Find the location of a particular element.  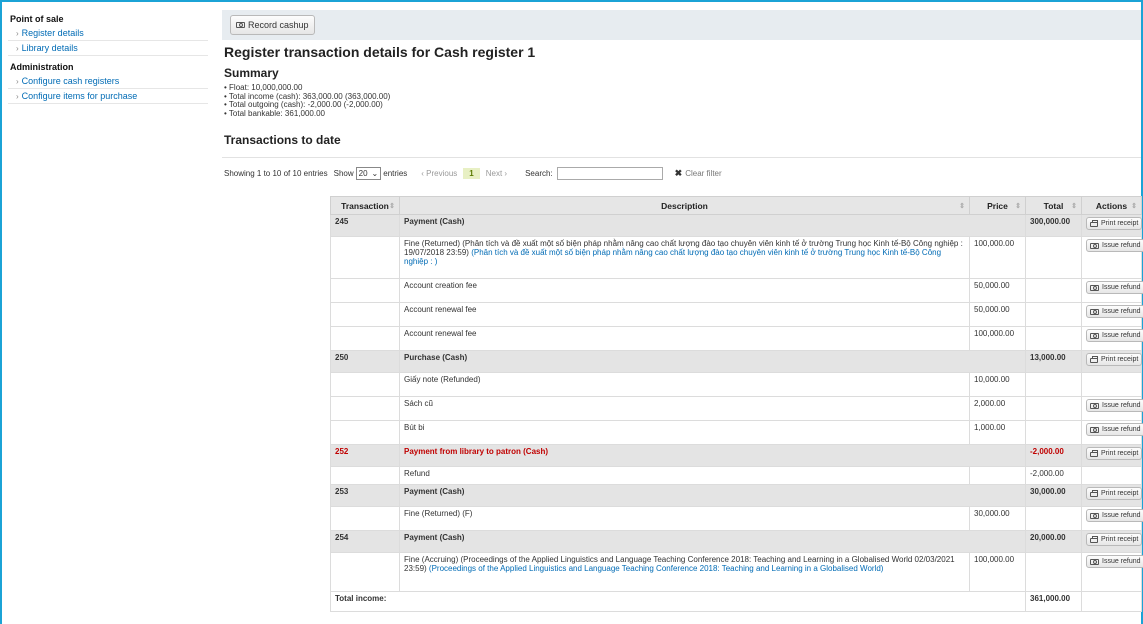

header-label: Total is located at coordinates (1053, 205).